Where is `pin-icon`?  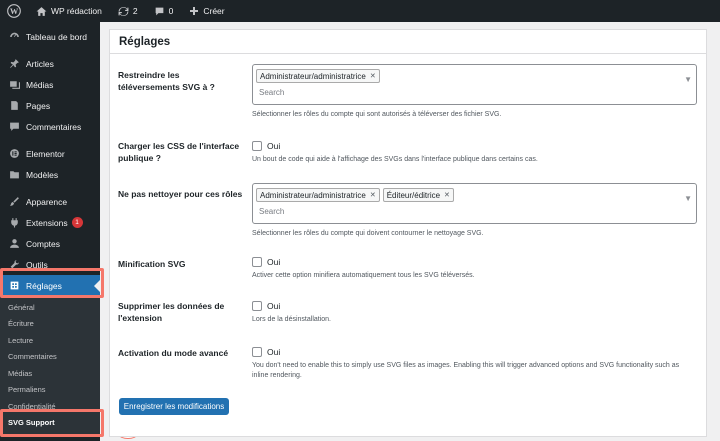
pin-icon is located at coordinates (14, 64).